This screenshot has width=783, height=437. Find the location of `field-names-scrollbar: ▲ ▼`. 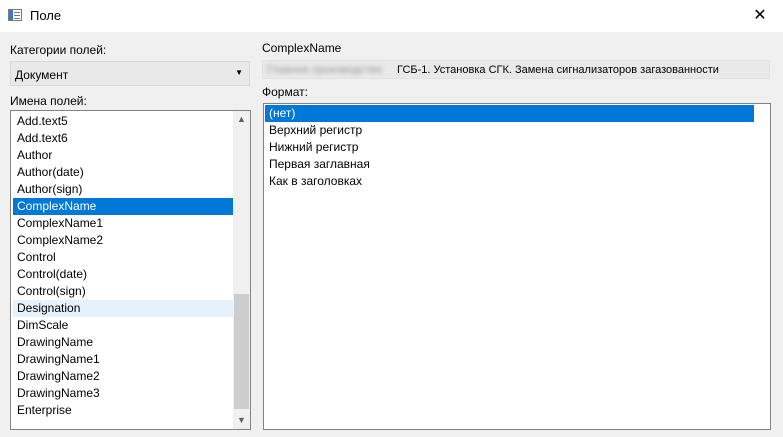

field-names-scrollbar: ▲ ▼ is located at coordinates (241, 270).